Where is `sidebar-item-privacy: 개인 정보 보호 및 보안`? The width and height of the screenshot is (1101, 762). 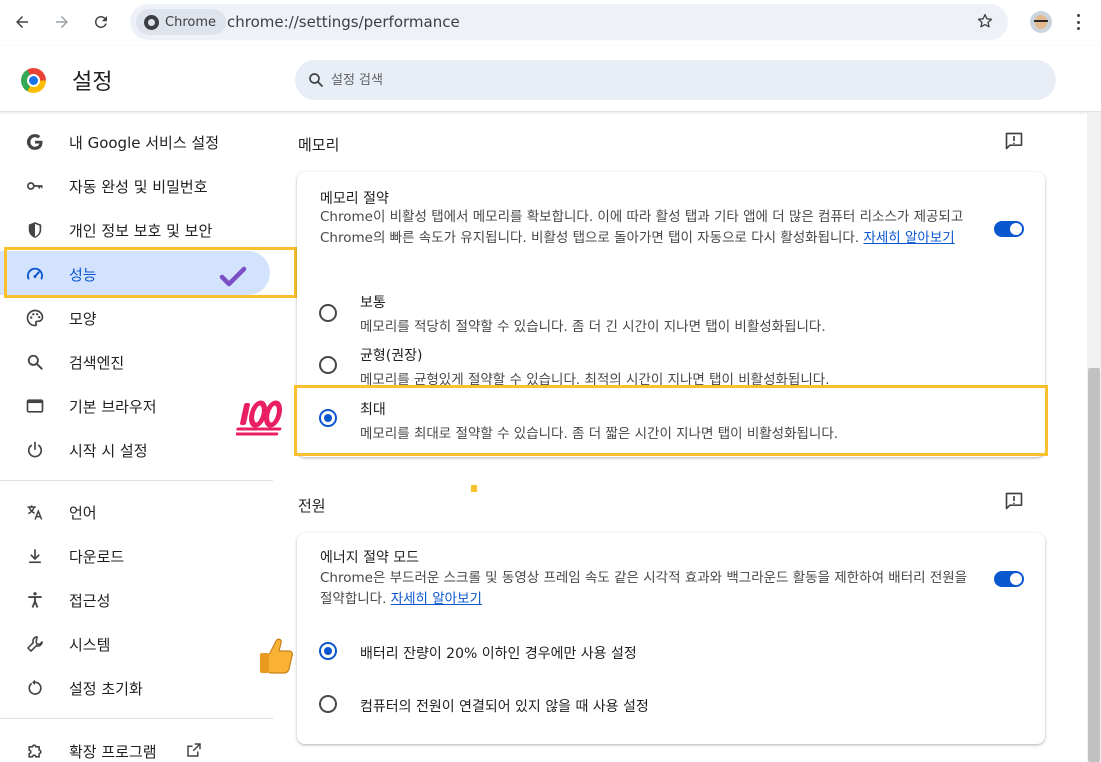
sidebar-item-privacy: 개인 정보 보호 및 보안 is located at coordinates (136, 229).